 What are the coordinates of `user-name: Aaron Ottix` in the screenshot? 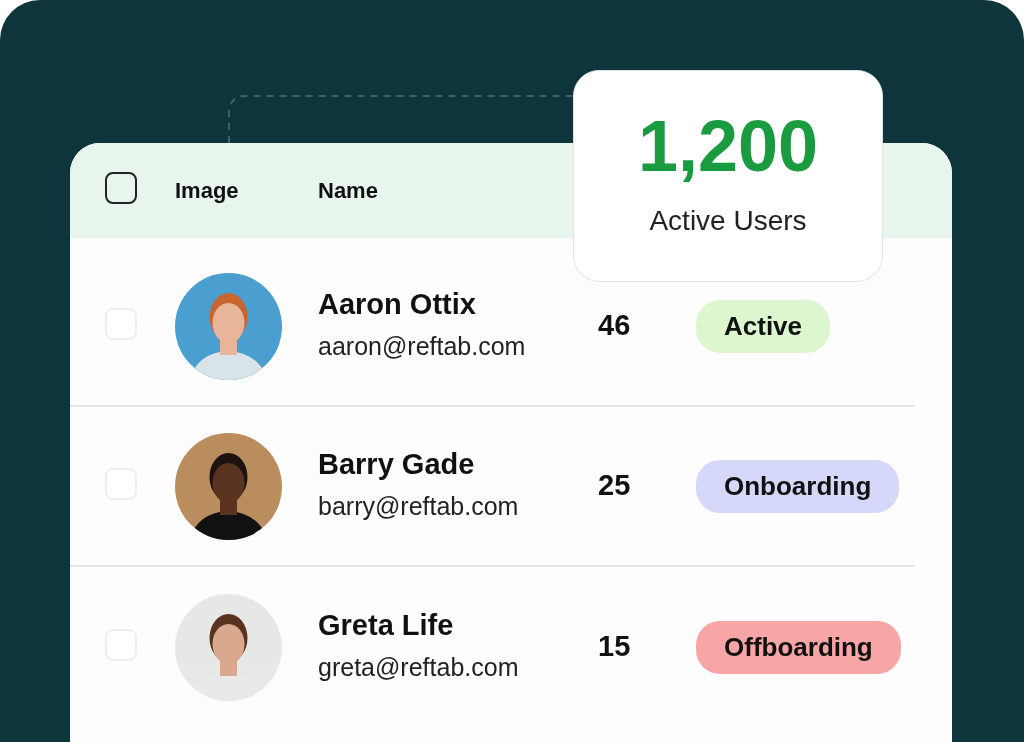 It's located at (397, 304).